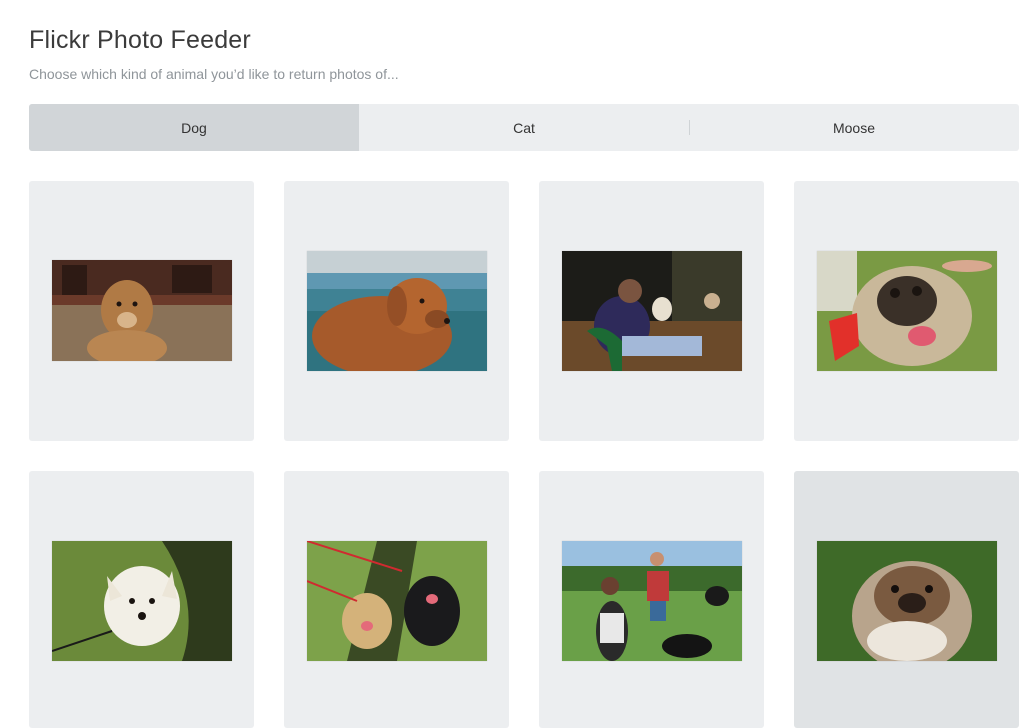 Image resolution: width=1024 pixels, height=728 pixels. I want to click on tab-label: Moose, so click(854, 127).